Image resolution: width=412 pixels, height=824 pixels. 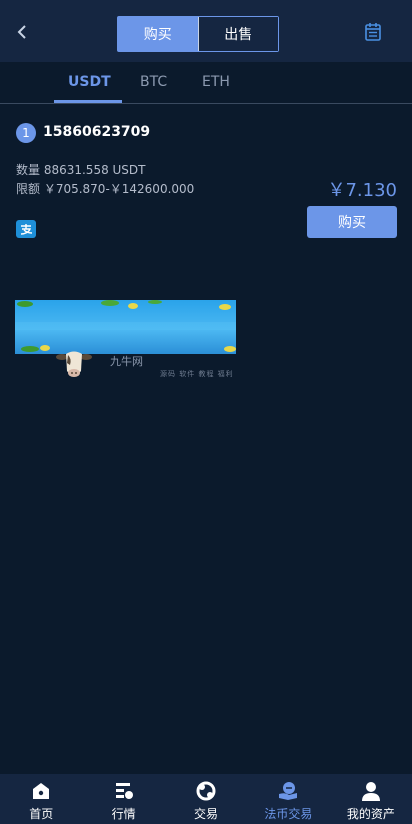 What do you see at coordinates (105, 189) in the screenshot?
I see `limit-text: 限额 ￥705.870-￥142600.000` at bounding box center [105, 189].